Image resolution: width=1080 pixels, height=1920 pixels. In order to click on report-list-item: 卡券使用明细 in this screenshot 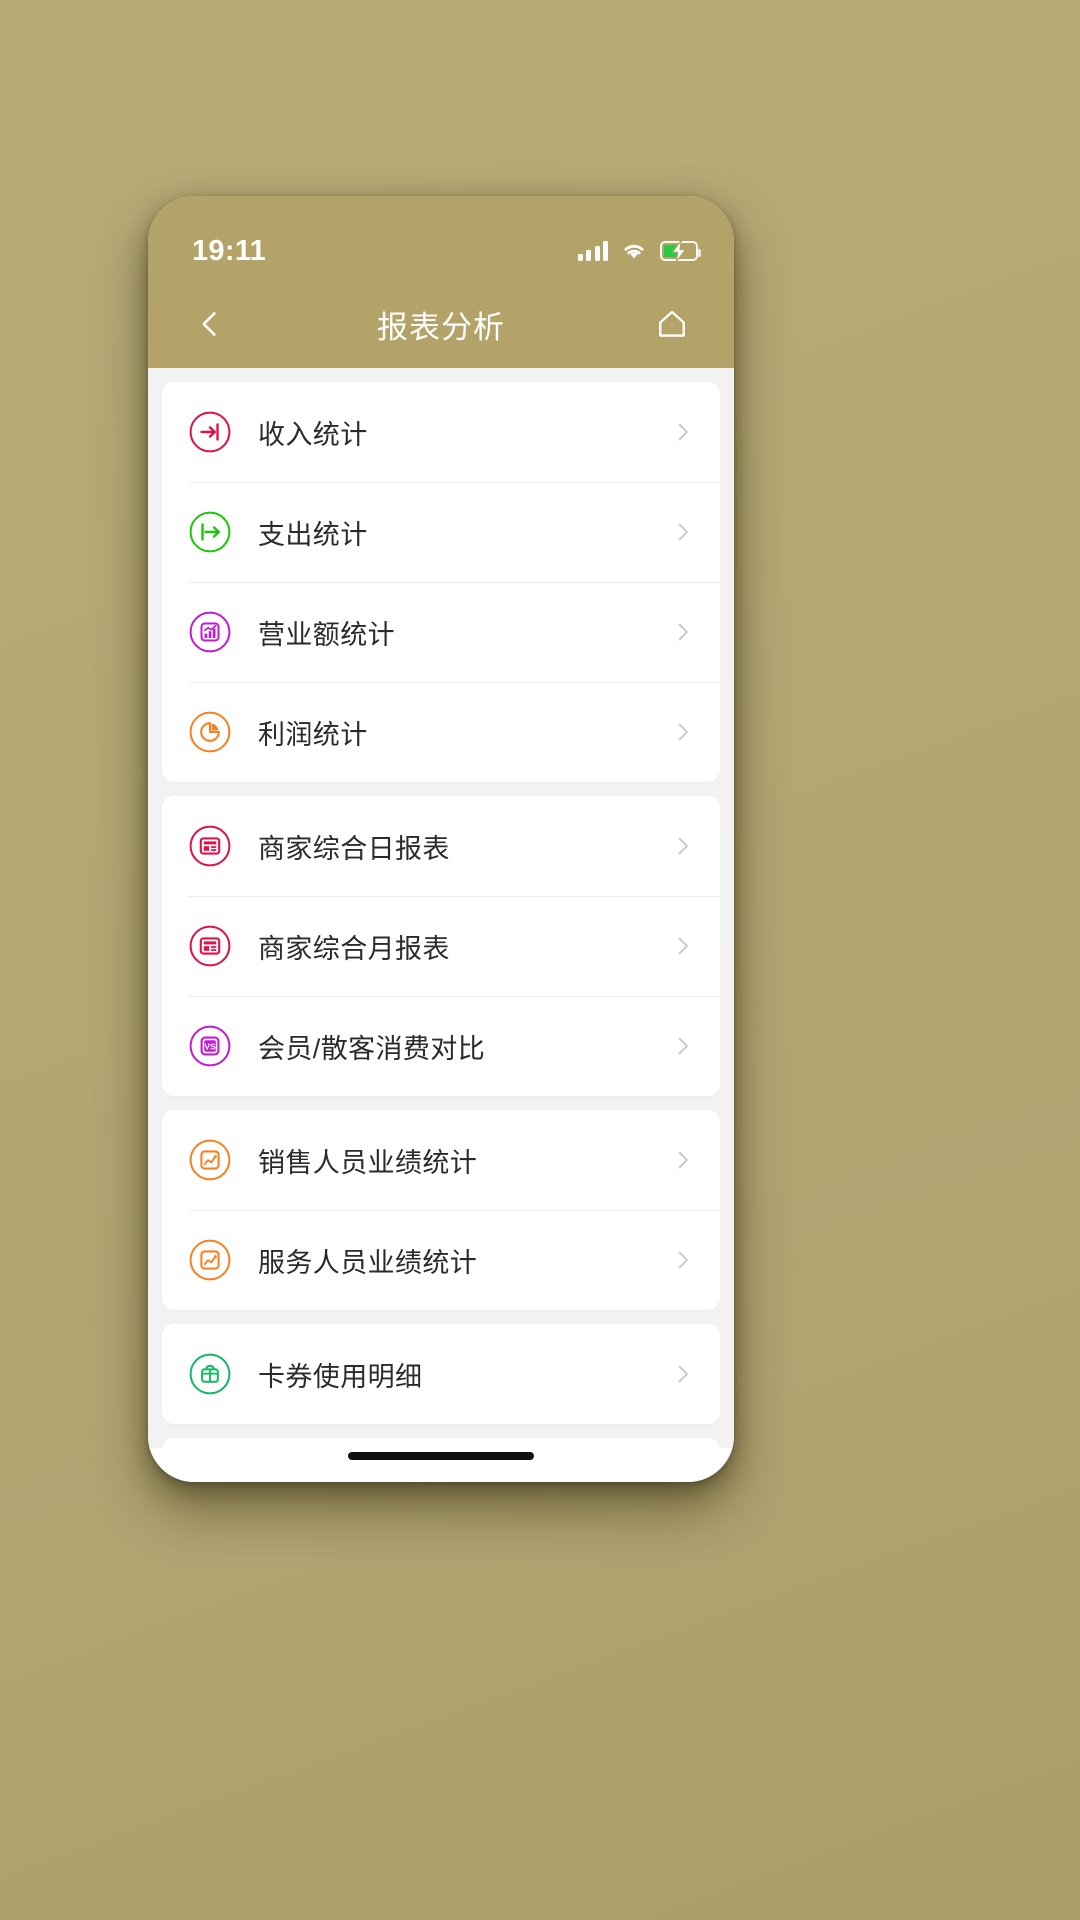, I will do `click(441, 1374)`.